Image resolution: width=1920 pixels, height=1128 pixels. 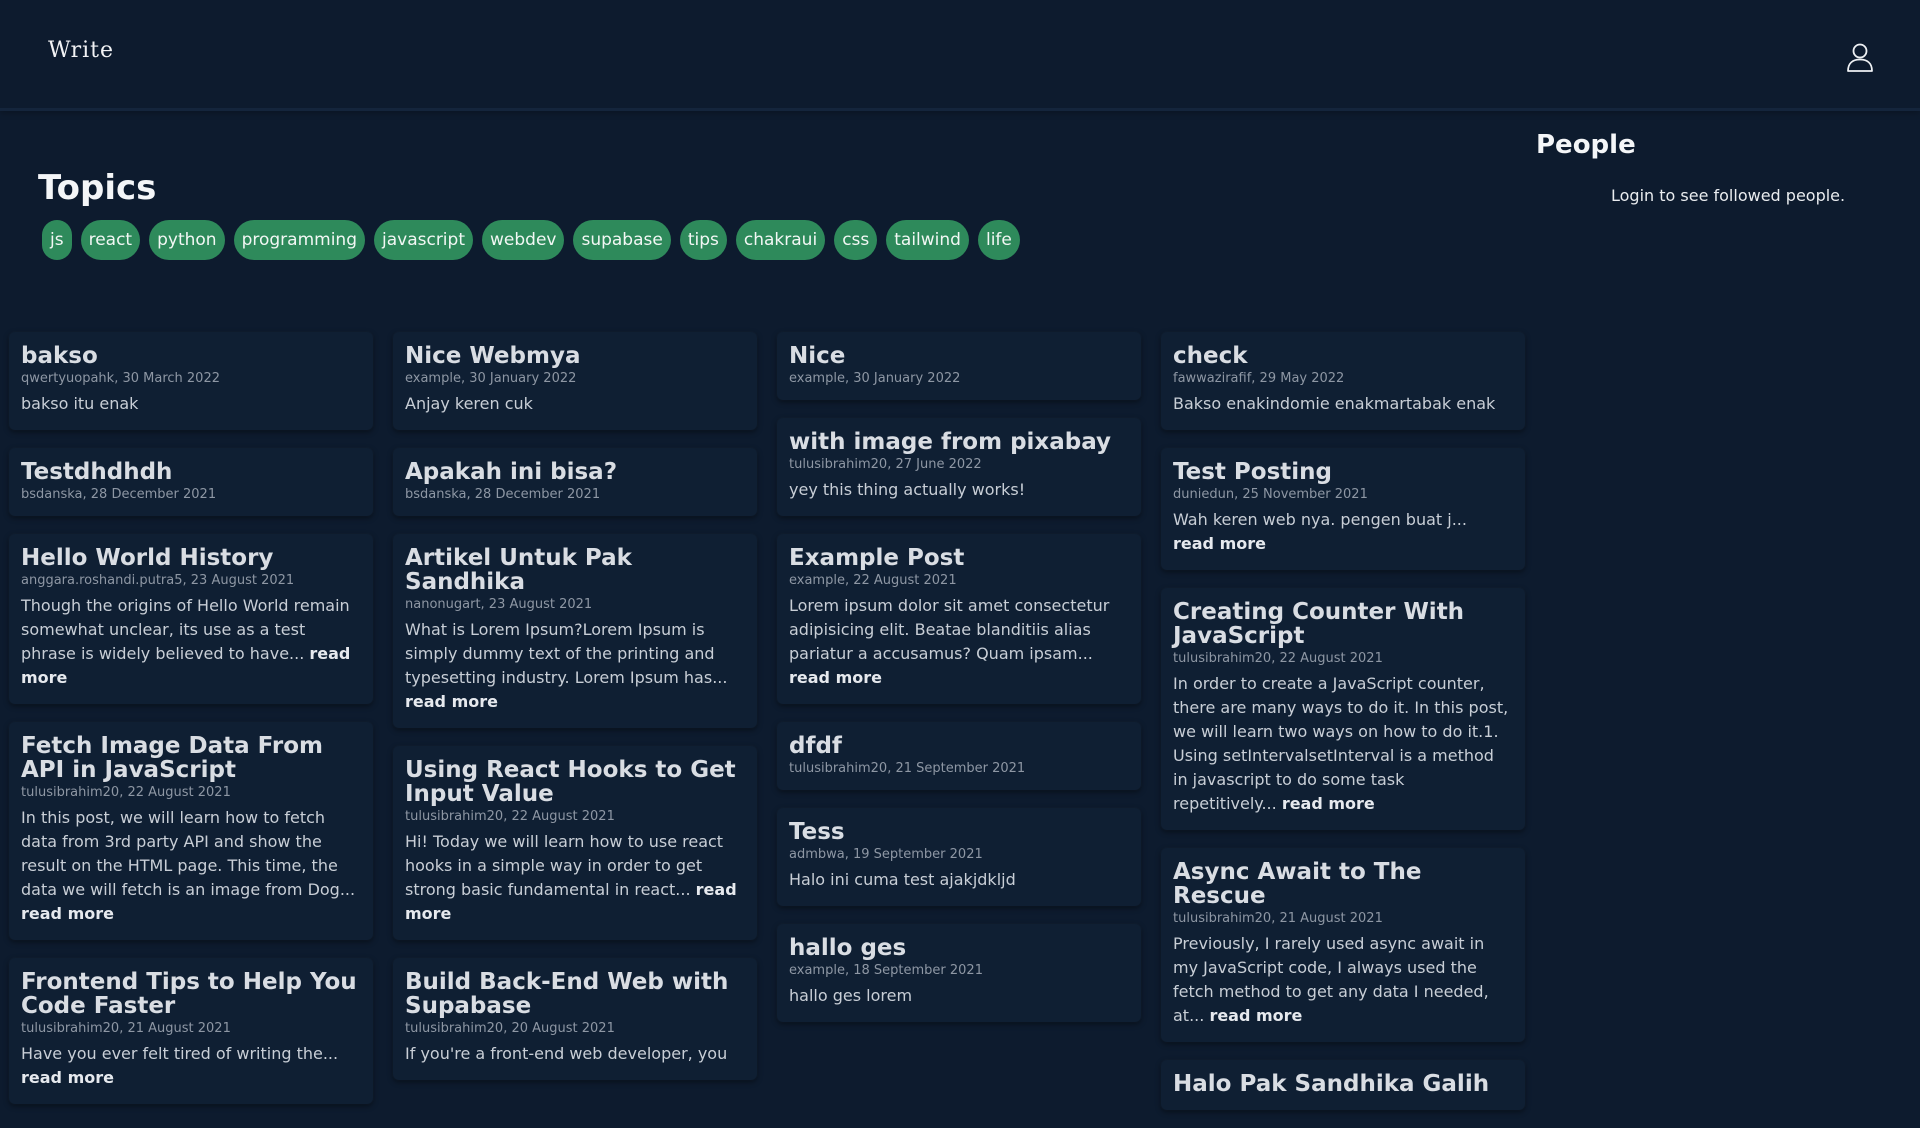 What do you see at coordinates (1586, 145) in the screenshot?
I see `people-heading: People` at bounding box center [1586, 145].